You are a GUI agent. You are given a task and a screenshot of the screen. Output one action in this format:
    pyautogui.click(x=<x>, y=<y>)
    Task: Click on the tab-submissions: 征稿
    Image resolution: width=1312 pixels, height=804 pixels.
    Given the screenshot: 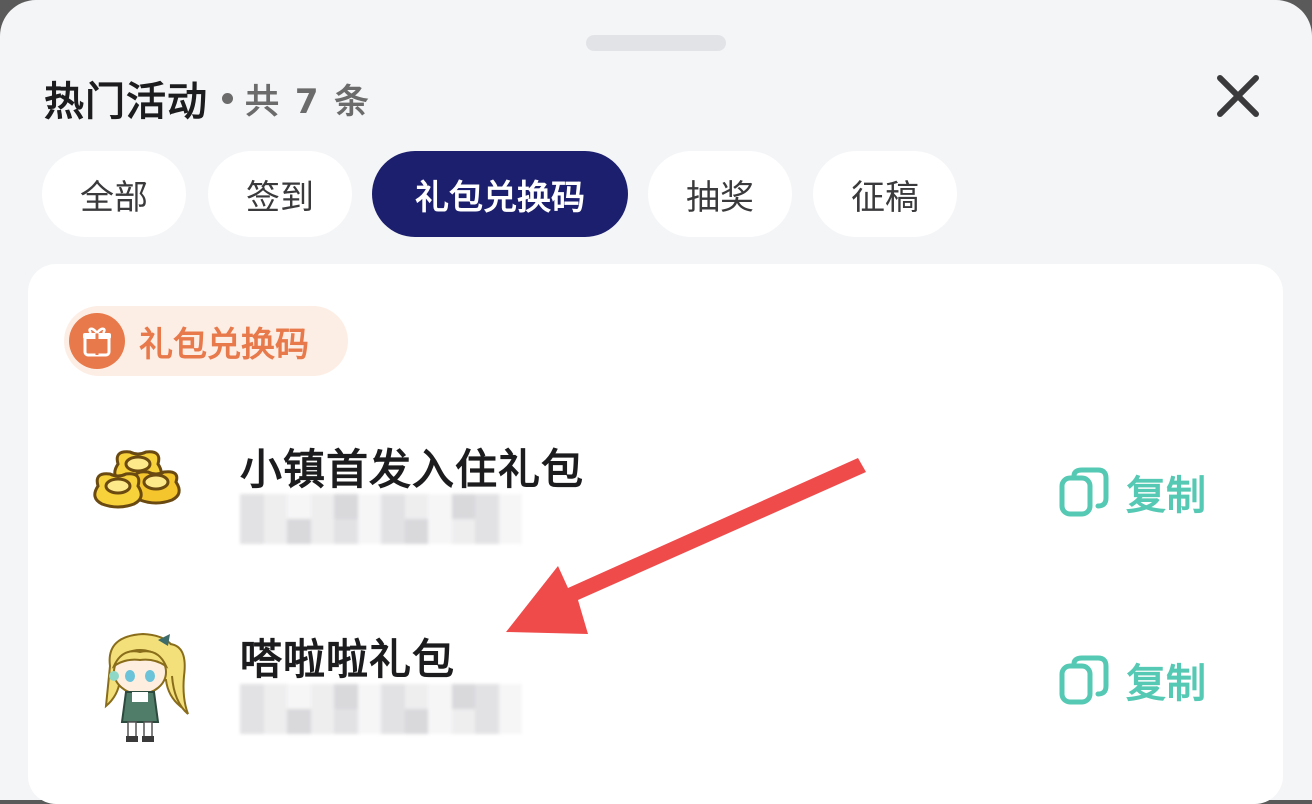 What is the action you would take?
    pyautogui.click(x=885, y=194)
    